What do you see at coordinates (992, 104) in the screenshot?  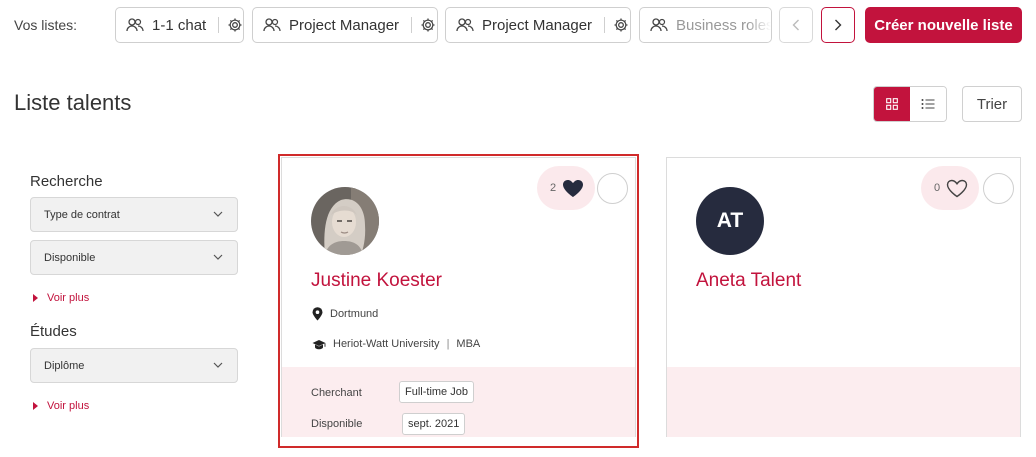 I see `sort-button: Trier` at bounding box center [992, 104].